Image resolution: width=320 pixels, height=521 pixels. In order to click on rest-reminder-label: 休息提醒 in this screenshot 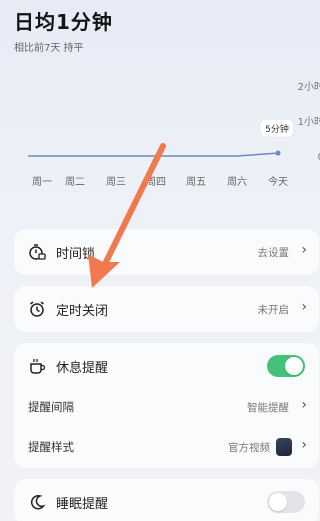, I will do `click(82, 368)`.